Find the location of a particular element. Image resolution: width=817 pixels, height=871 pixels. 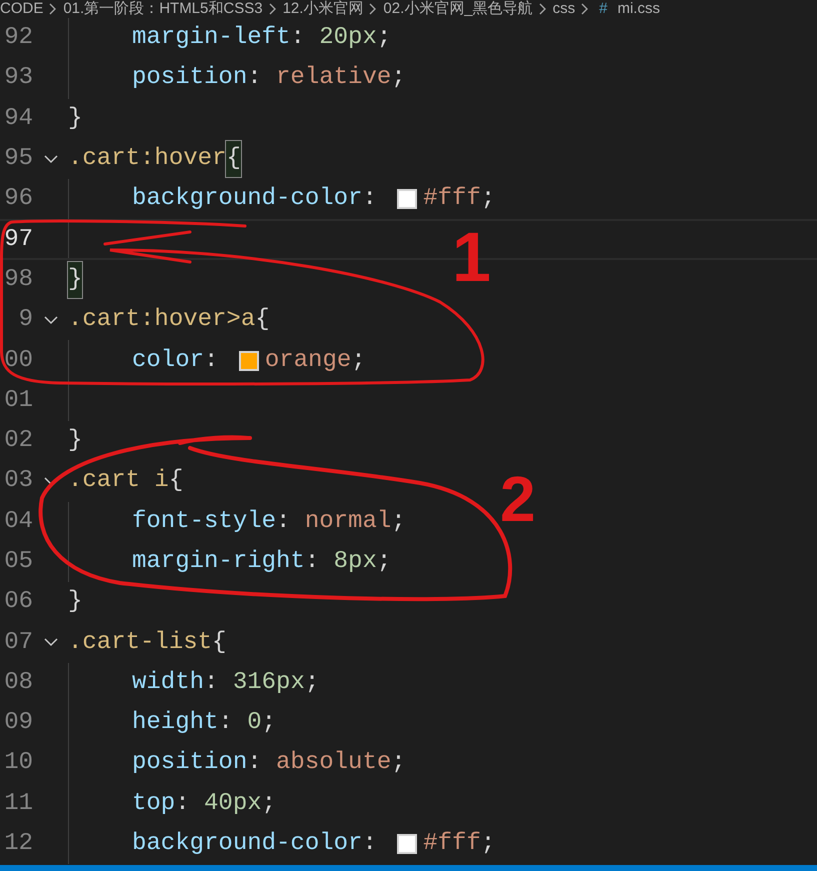

css-property: color is located at coordinates (168, 361).